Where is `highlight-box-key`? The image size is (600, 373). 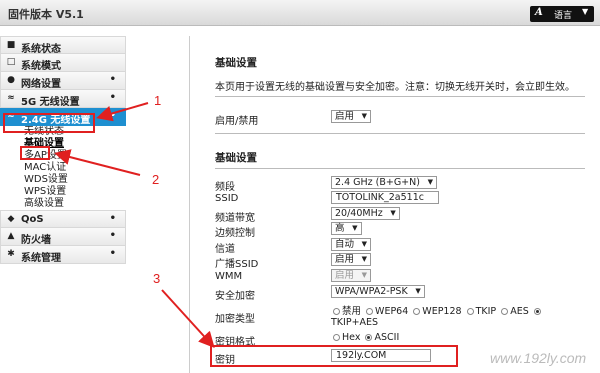
highlight-box-key is located at coordinates (334, 356).